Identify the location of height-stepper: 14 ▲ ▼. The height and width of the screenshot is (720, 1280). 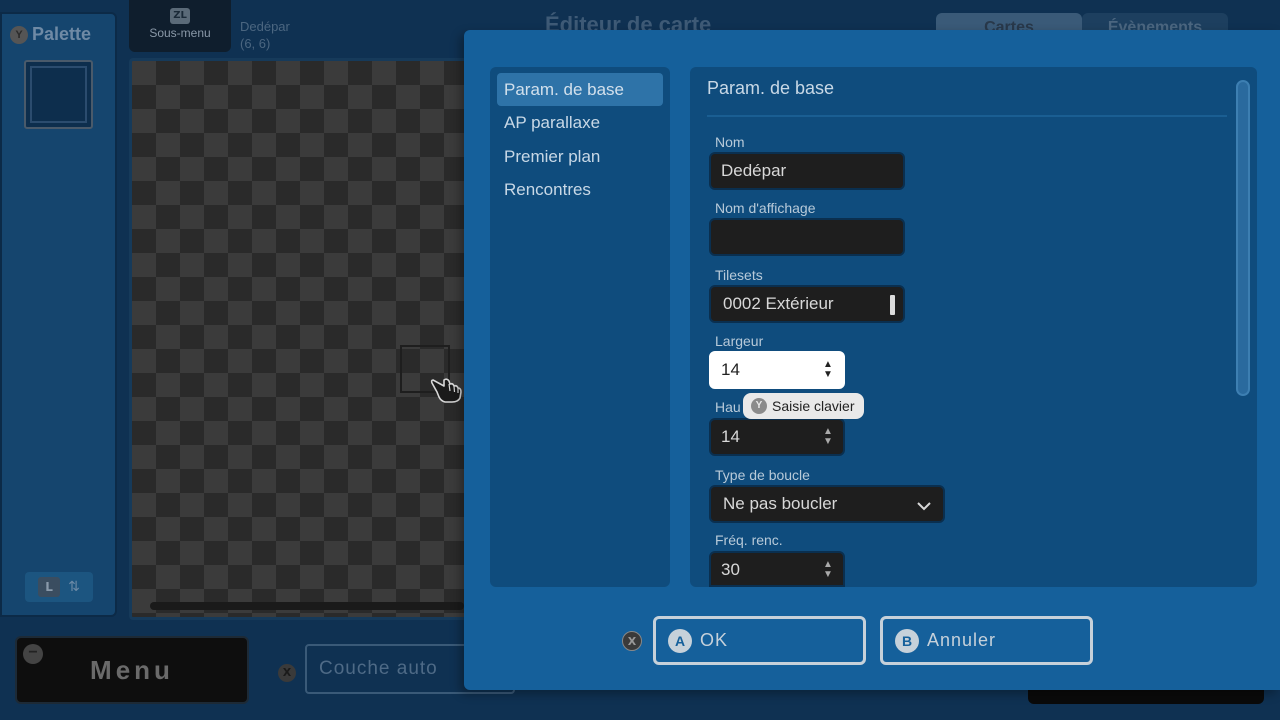
(777, 437).